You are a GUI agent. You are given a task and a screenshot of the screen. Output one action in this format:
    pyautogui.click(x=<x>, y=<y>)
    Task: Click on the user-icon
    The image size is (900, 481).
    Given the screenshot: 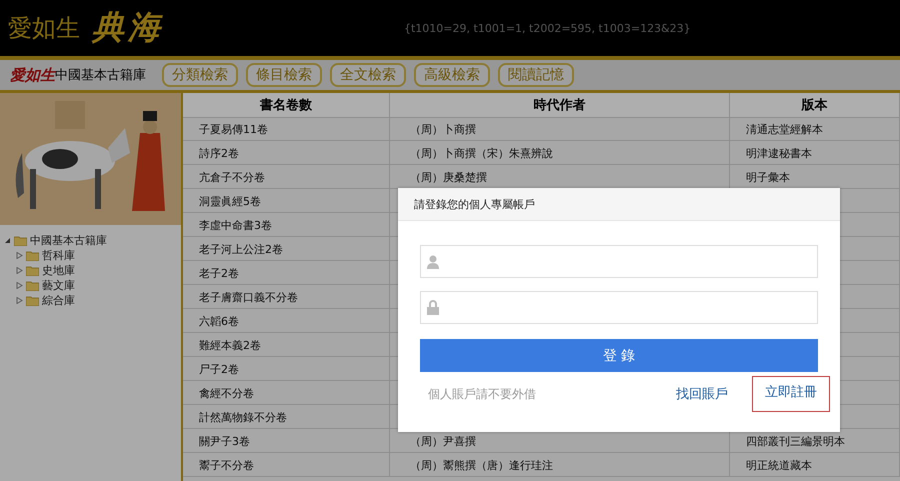 What is the action you would take?
    pyautogui.click(x=433, y=261)
    